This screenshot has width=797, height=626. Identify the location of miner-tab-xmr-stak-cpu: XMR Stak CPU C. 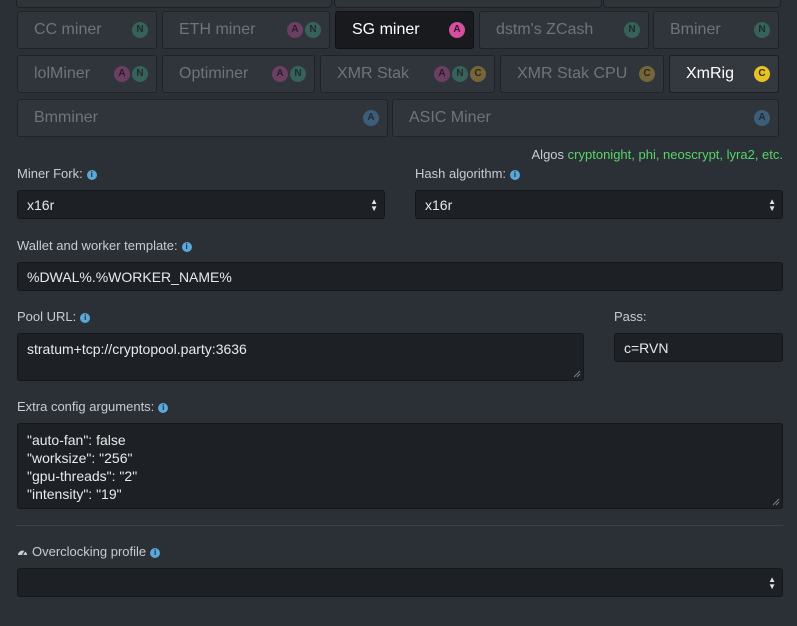
(582, 74).